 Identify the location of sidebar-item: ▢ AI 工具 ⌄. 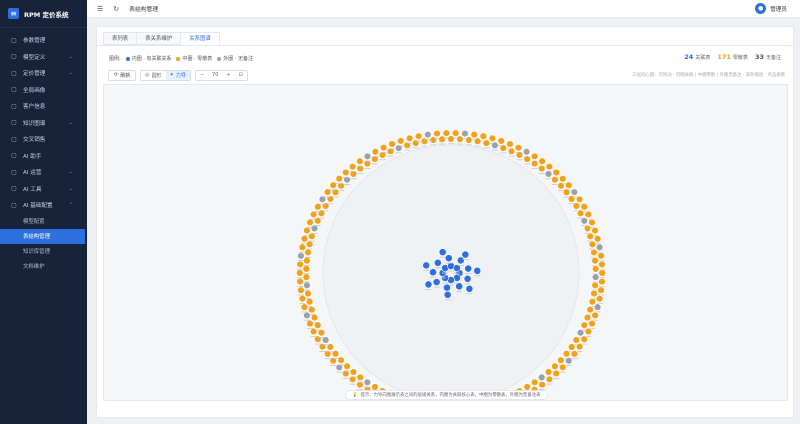
(43, 189).